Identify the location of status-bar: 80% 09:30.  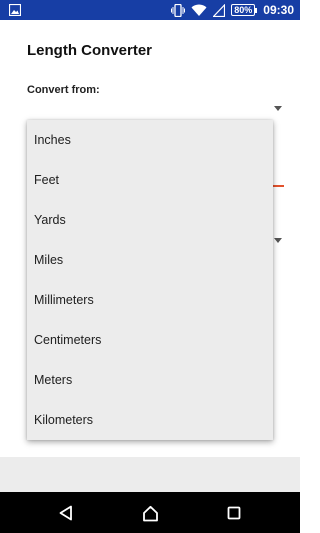
(150, 10).